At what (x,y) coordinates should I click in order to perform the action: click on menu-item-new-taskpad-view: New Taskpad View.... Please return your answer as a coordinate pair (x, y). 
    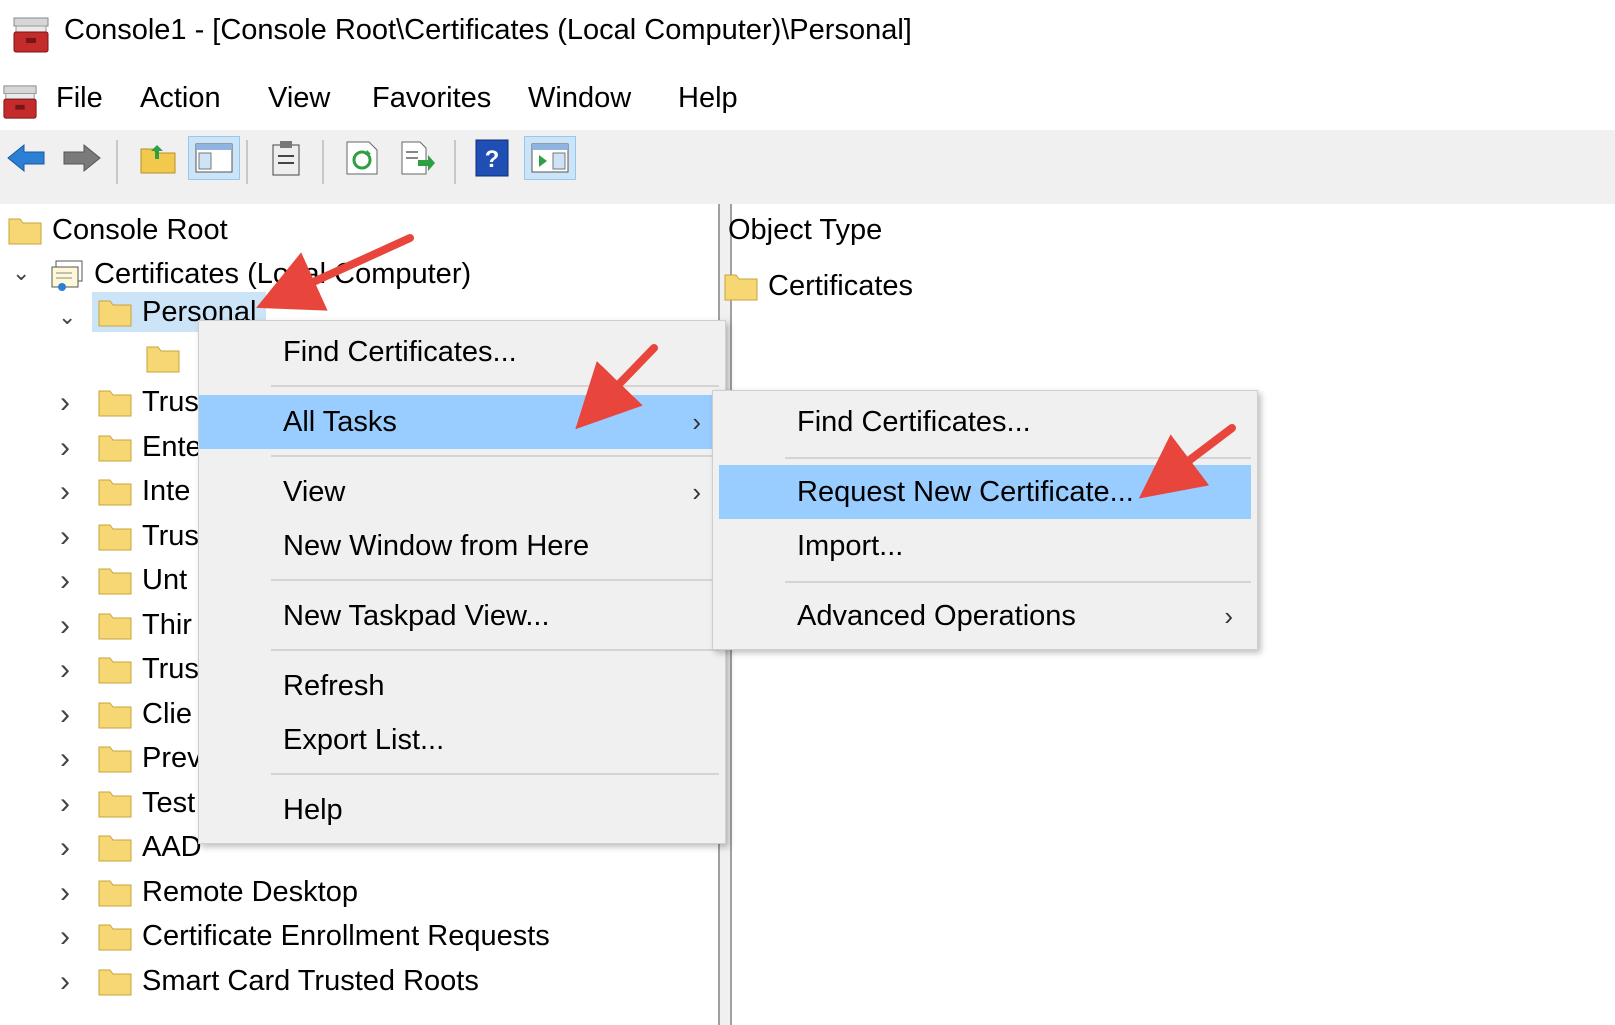
    Looking at the image, I should click on (462, 616).